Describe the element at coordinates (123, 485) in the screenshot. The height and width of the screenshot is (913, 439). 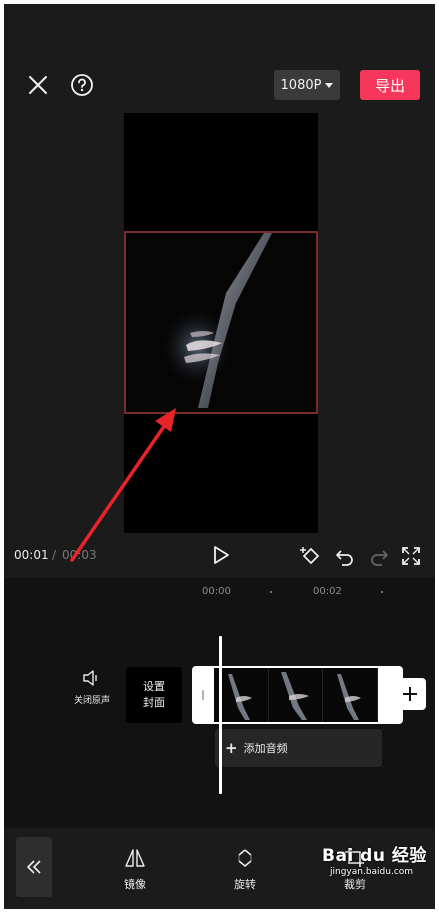
I see `annotation-arrow` at that location.